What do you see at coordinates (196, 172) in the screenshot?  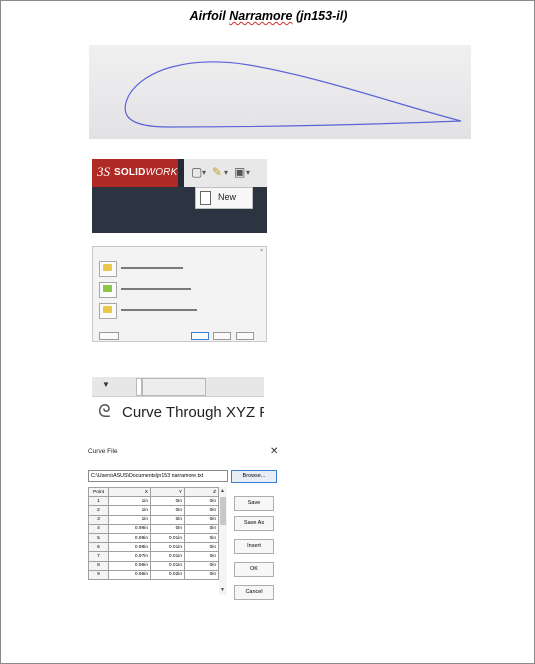 I see `new-document-icon: ▢` at bounding box center [196, 172].